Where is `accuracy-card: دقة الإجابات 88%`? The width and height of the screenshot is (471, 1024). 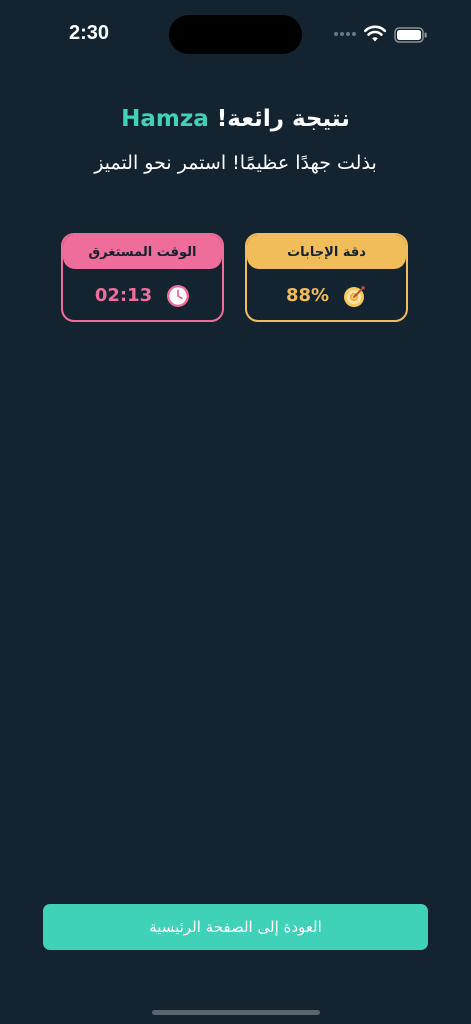 accuracy-card: دقة الإجابات 88% is located at coordinates (326, 277).